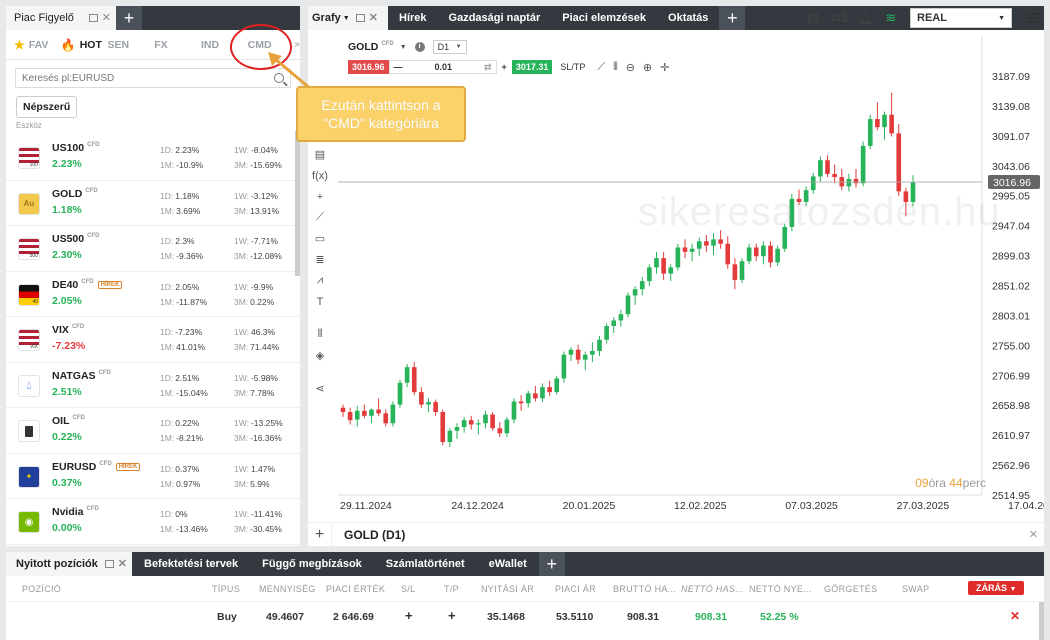 This screenshot has width=1050, height=640. I want to click on layers-icon: ◈, so click(320, 355).